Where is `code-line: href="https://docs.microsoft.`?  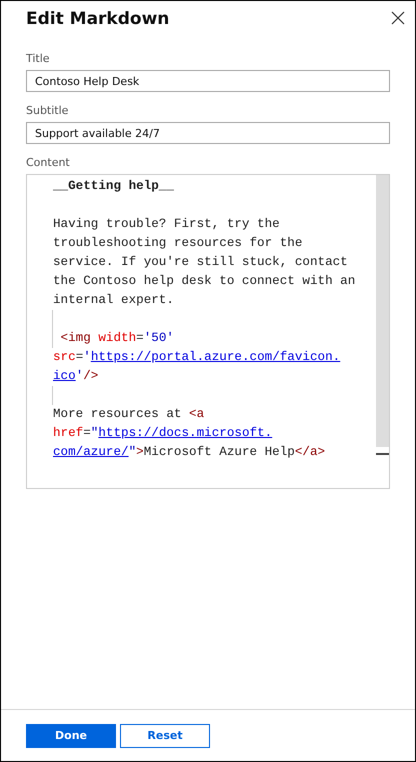 code-line: href="https://docs.microsoft. is located at coordinates (163, 433).